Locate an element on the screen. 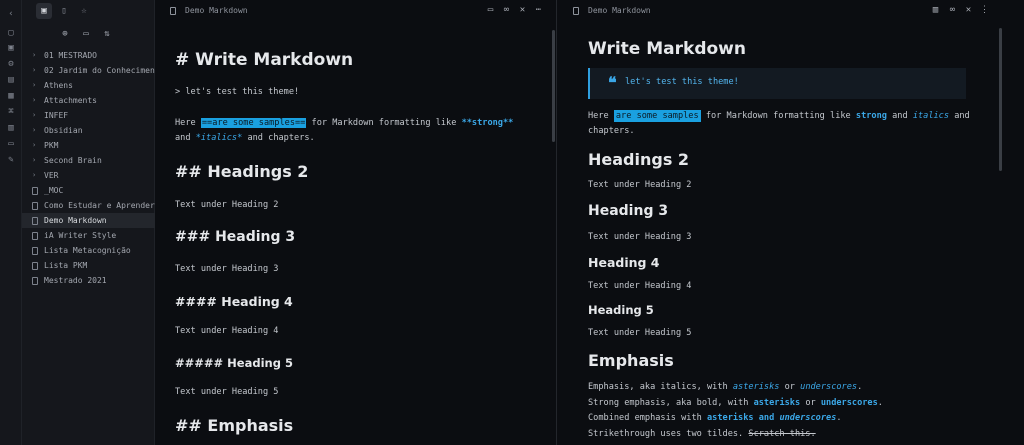 The image size is (1024, 445). file-search-icon: ▣ is located at coordinates (11, 48).